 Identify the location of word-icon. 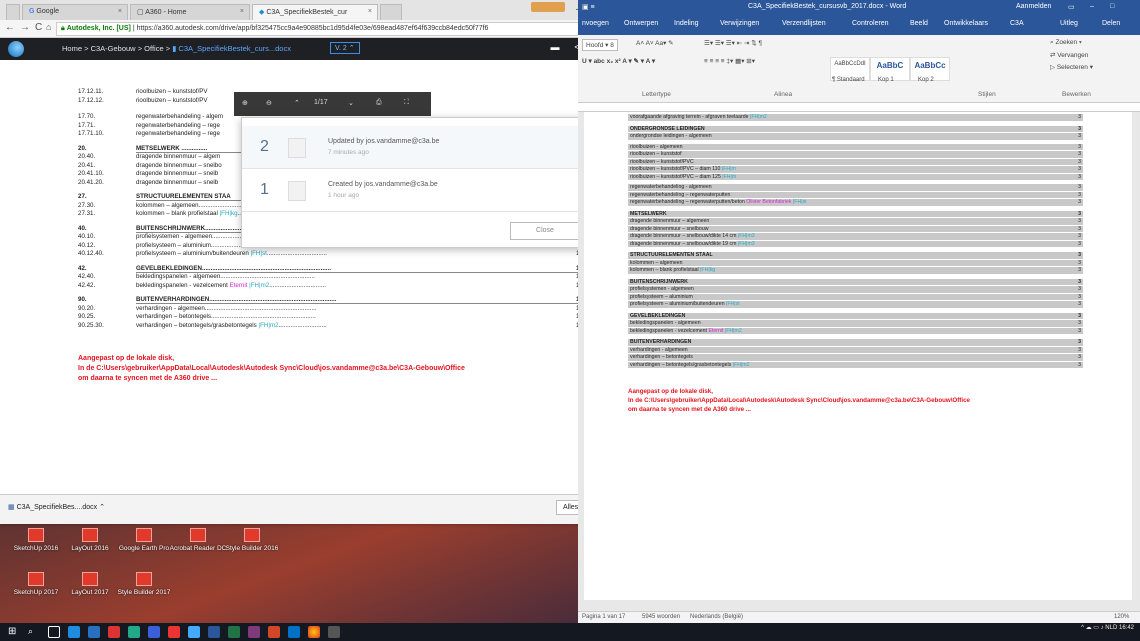
(214, 632).